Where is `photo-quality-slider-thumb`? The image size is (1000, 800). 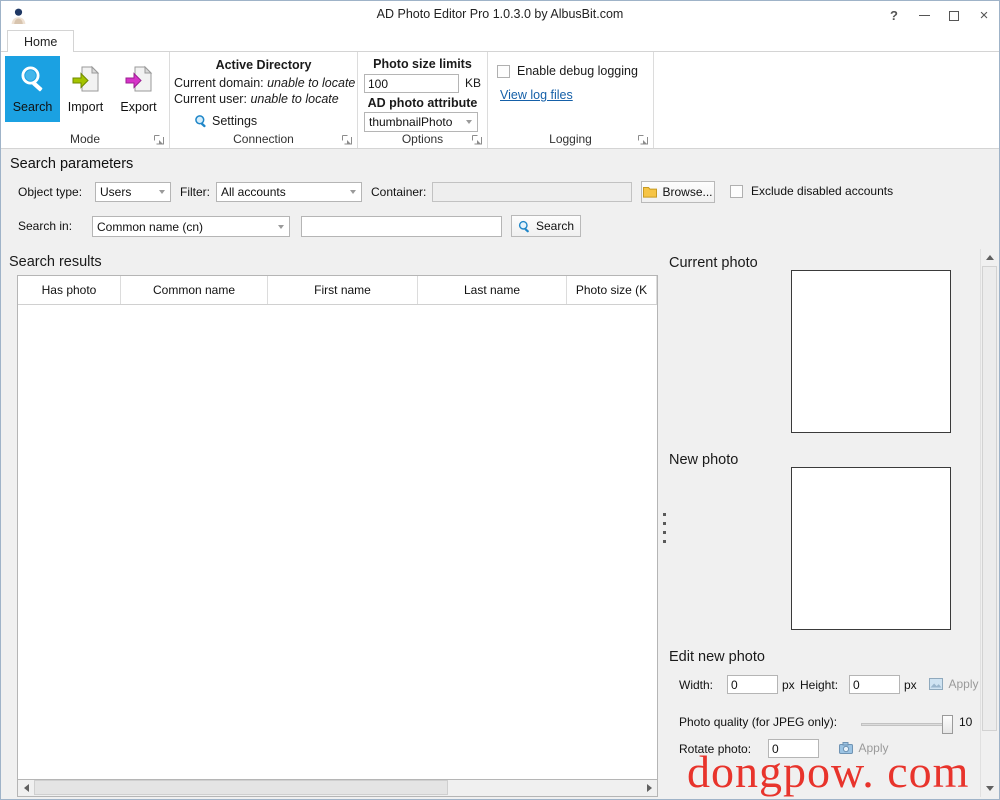
photo-quality-slider-thumb is located at coordinates (947, 724).